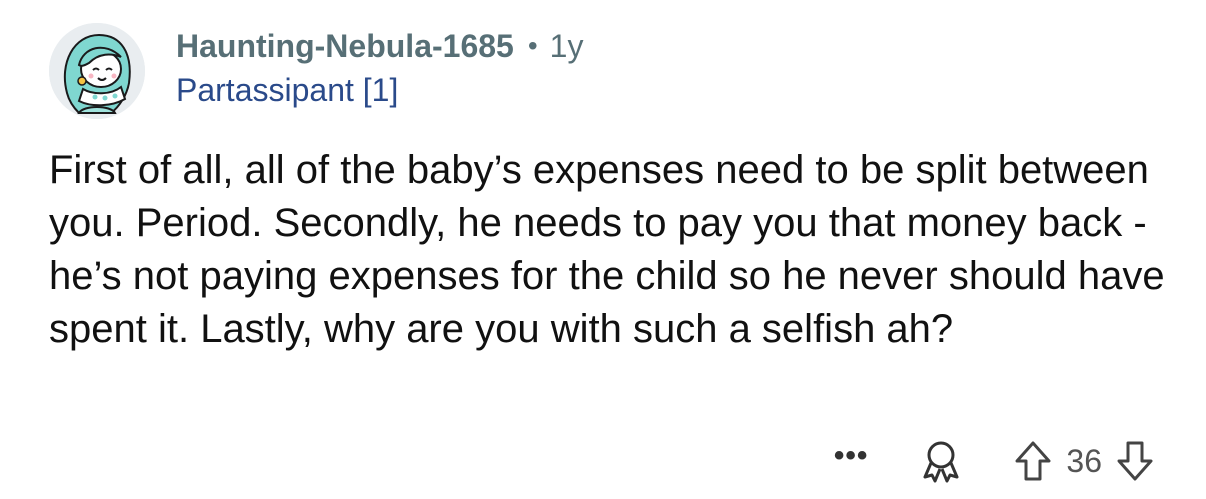 The height and width of the screenshot is (499, 1206). I want to click on award-button, so click(941, 461).